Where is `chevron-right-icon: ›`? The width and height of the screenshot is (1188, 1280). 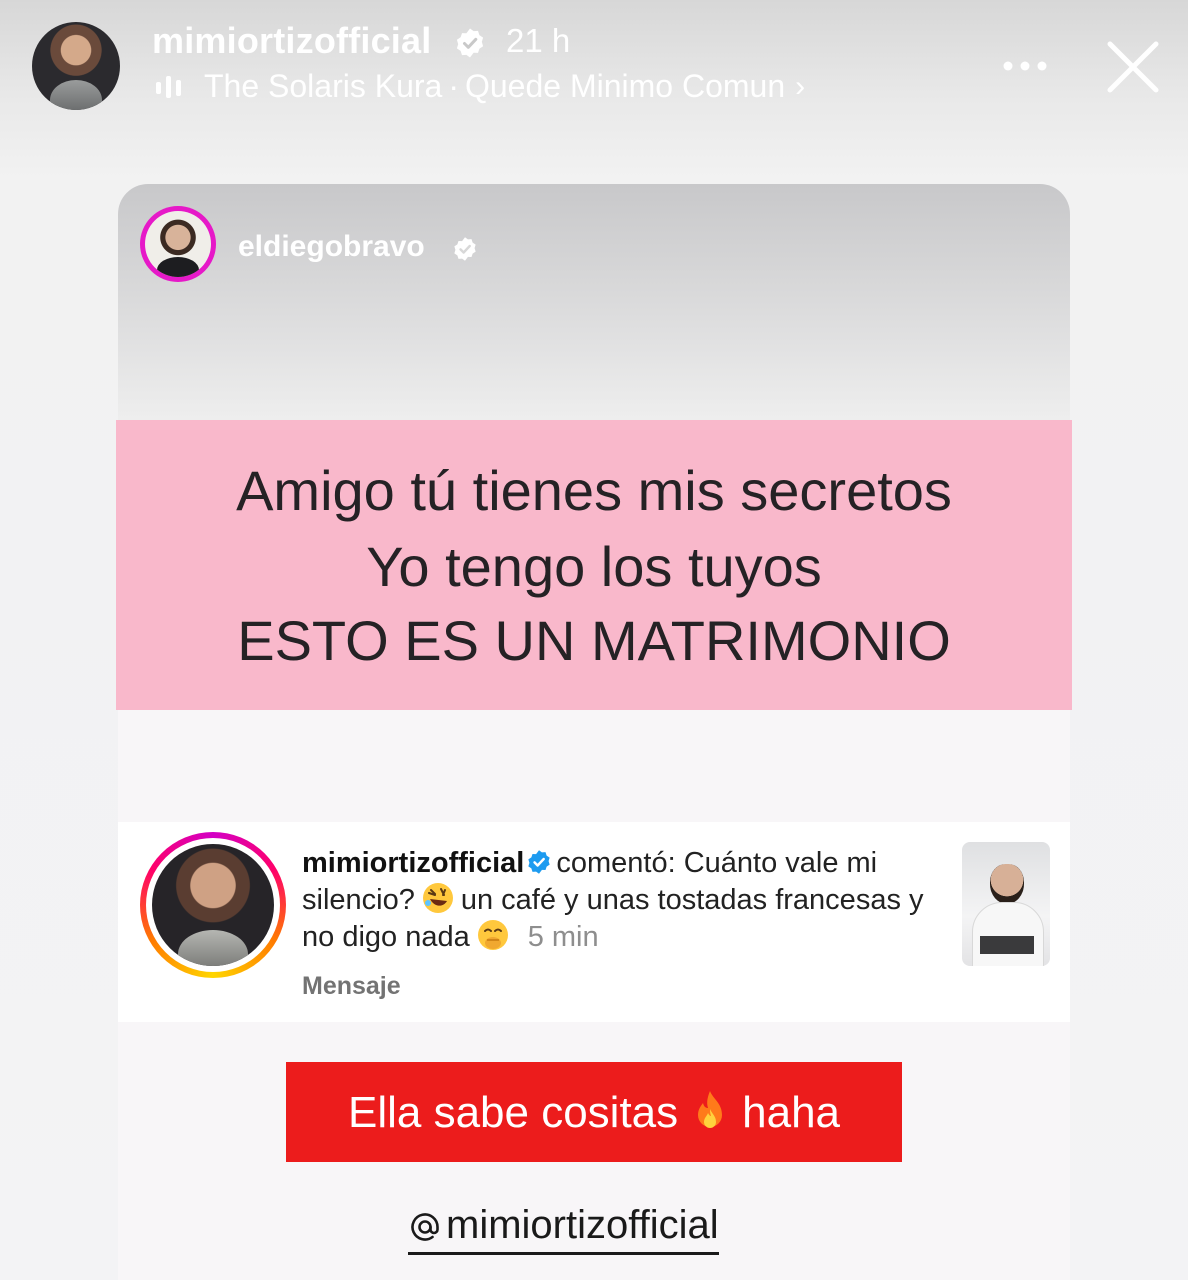
chevron-right-icon: › is located at coordinates (800, 86).